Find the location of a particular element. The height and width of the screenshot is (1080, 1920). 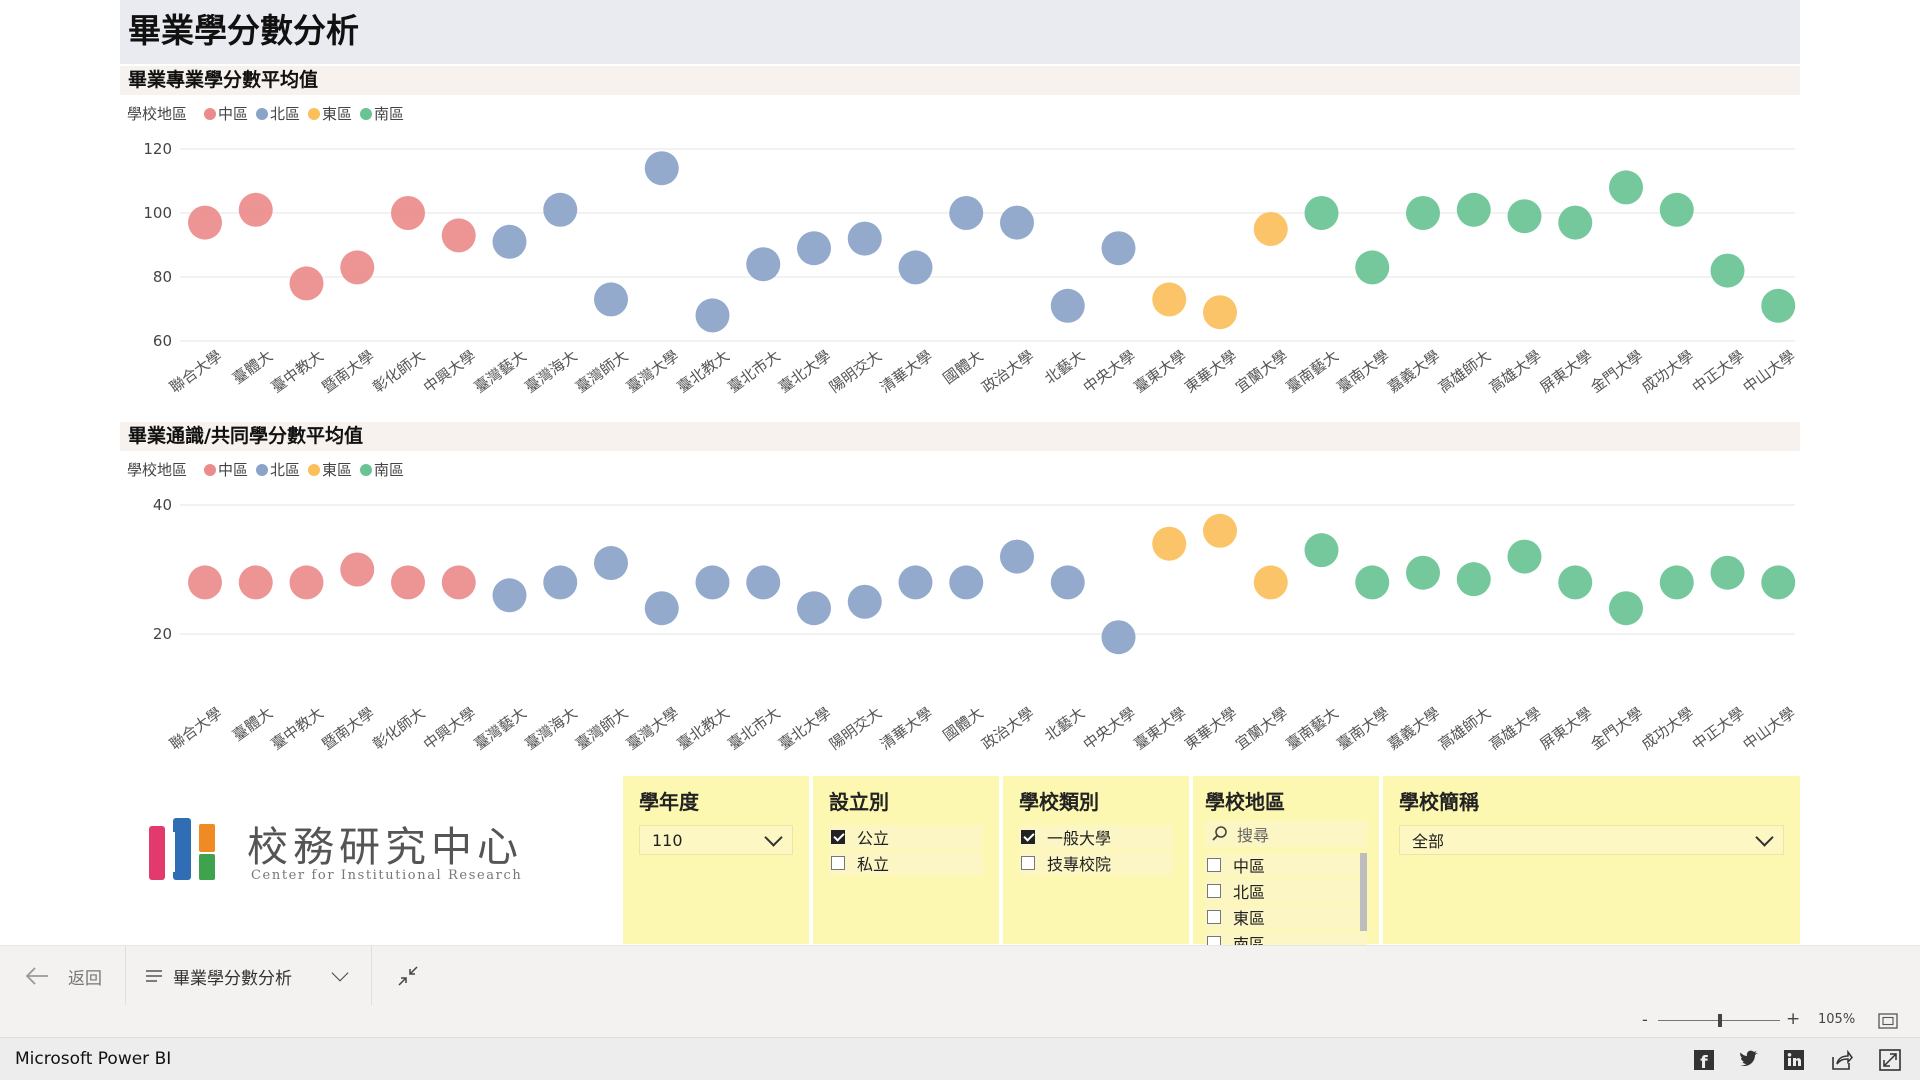

school-type-option-general: 一般大學 is located at coordinates (1096, 837).